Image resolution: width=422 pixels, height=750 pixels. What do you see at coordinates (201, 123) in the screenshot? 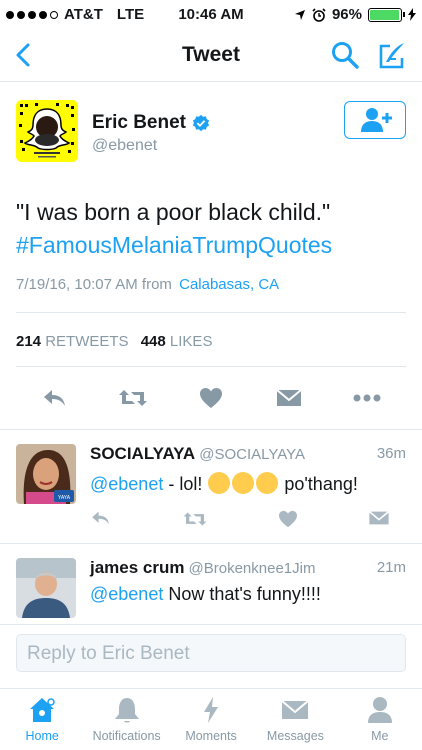
I see `verified-badge-icon` at bounding box center [201, 123].